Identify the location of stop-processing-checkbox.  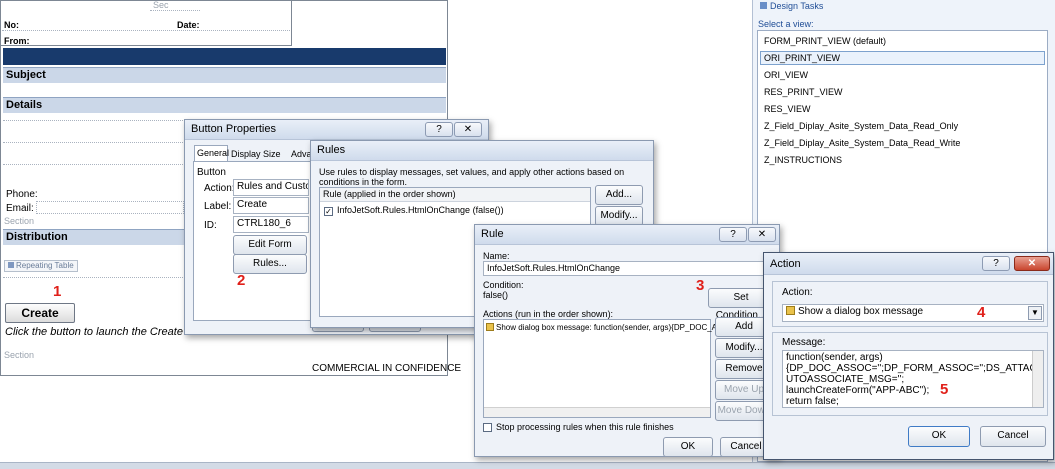
(487, 427).